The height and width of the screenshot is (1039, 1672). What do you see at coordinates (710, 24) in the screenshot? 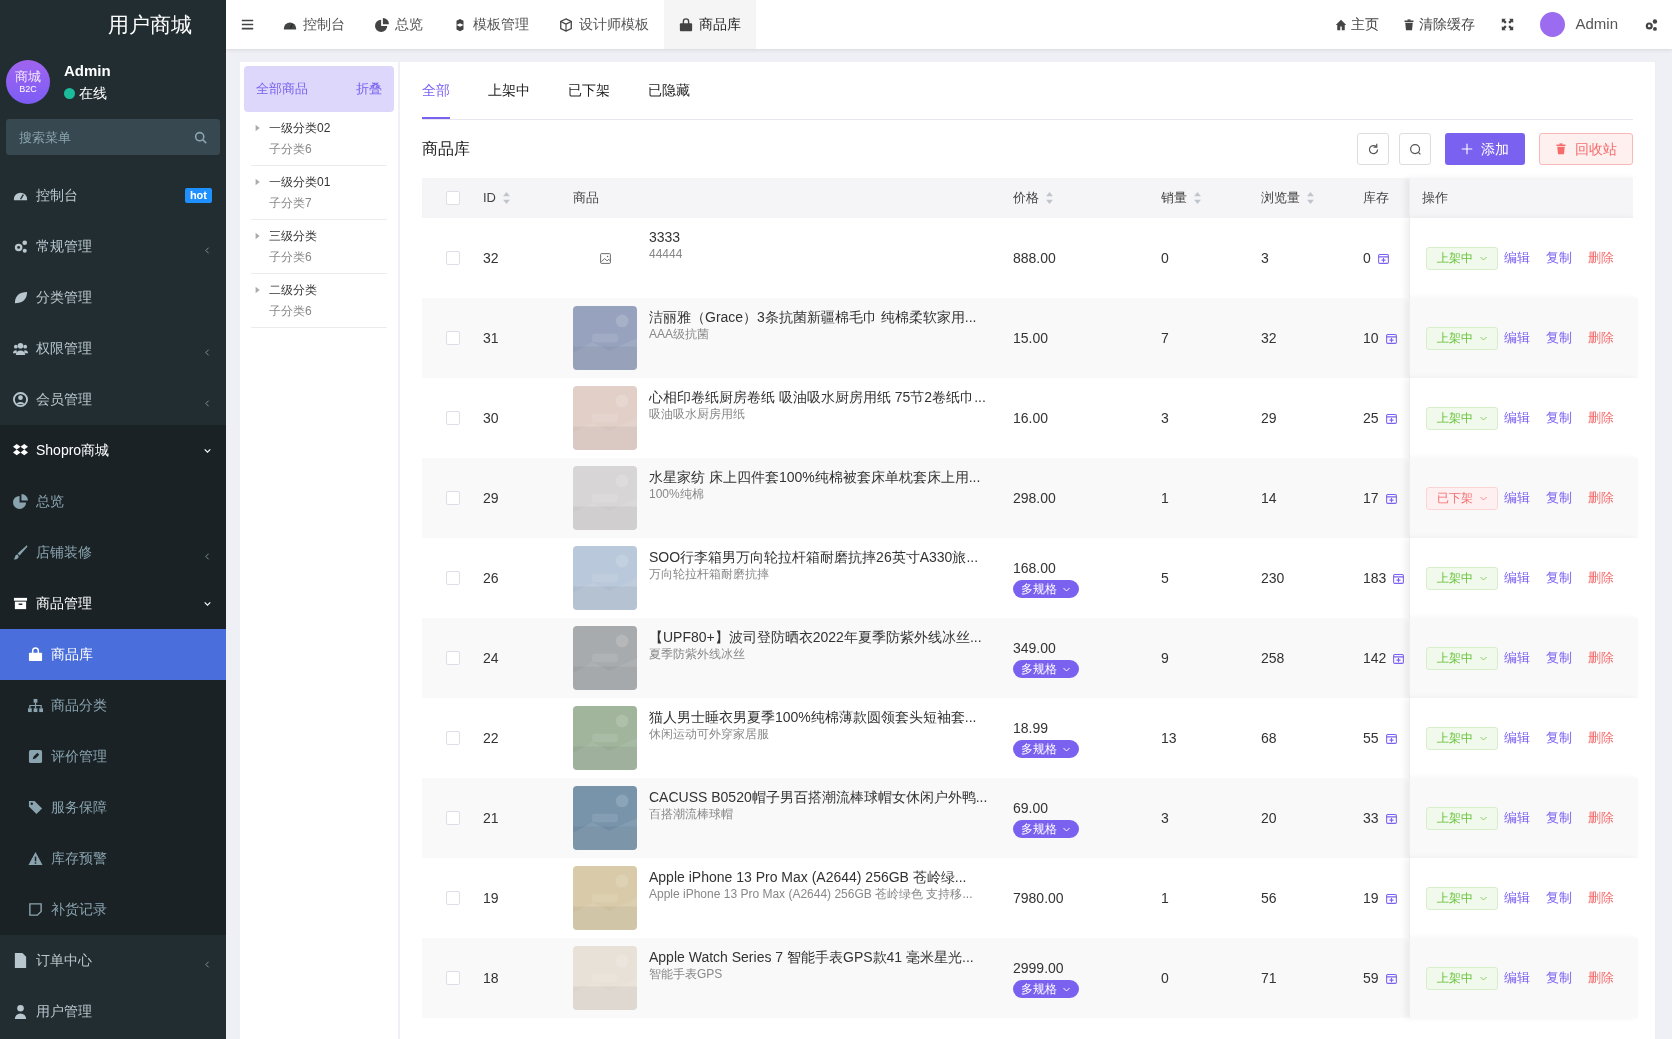
I see `nav-tab: 商品库` at bounding box center [710, 24].